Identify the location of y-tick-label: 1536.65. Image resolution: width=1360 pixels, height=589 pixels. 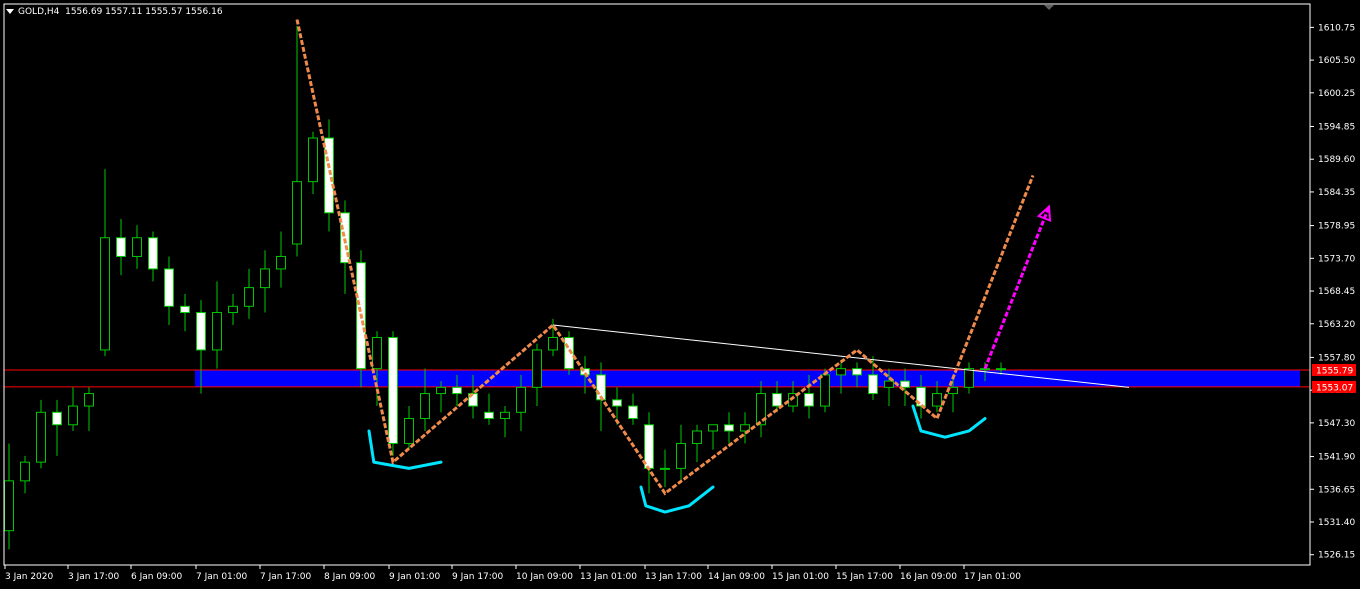
(1336, 490).